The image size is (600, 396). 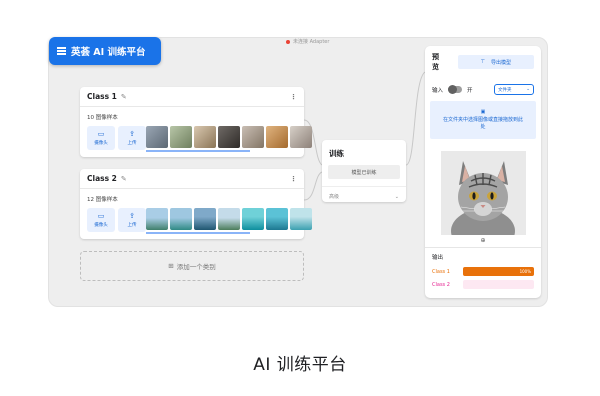 I want to click on train-model-button: 模型已训练, so click(x=364, y=172).